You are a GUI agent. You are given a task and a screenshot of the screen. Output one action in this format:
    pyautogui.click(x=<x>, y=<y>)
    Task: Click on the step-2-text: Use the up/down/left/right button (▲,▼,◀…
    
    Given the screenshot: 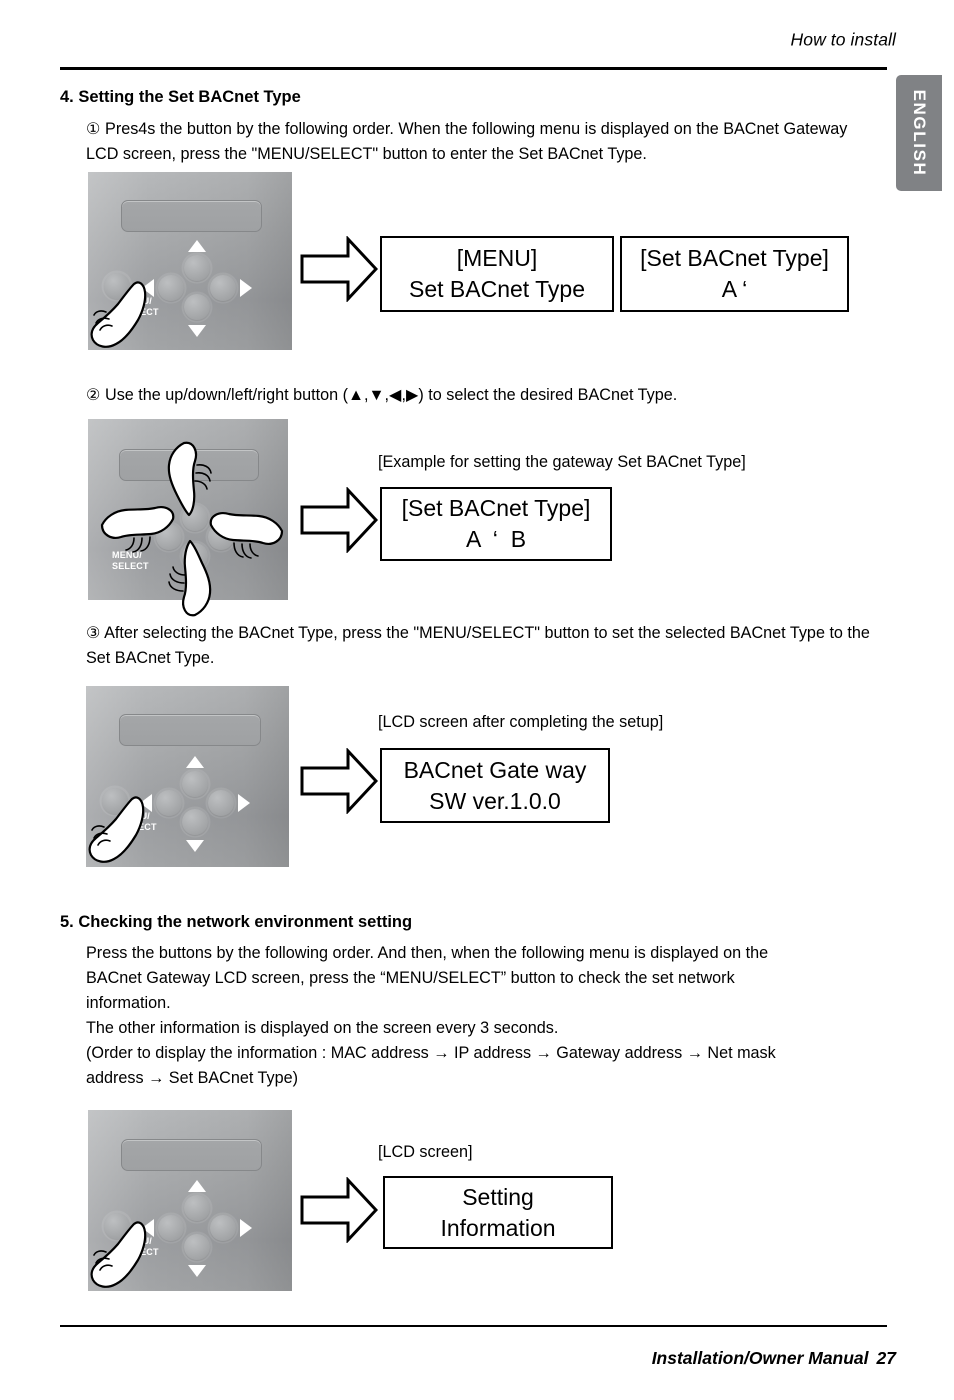 What is the action you would take?
    pyautogui.click(x=391, y=395)
    